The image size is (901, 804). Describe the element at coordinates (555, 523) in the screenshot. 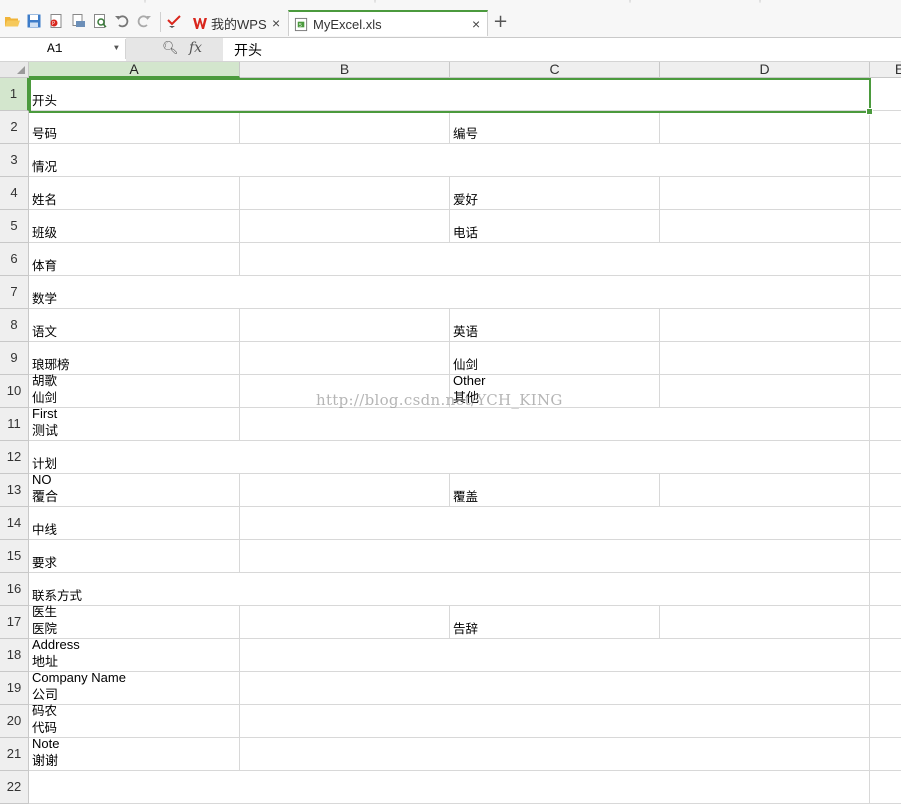

I see `merged-cell-b14-d14` at that location.